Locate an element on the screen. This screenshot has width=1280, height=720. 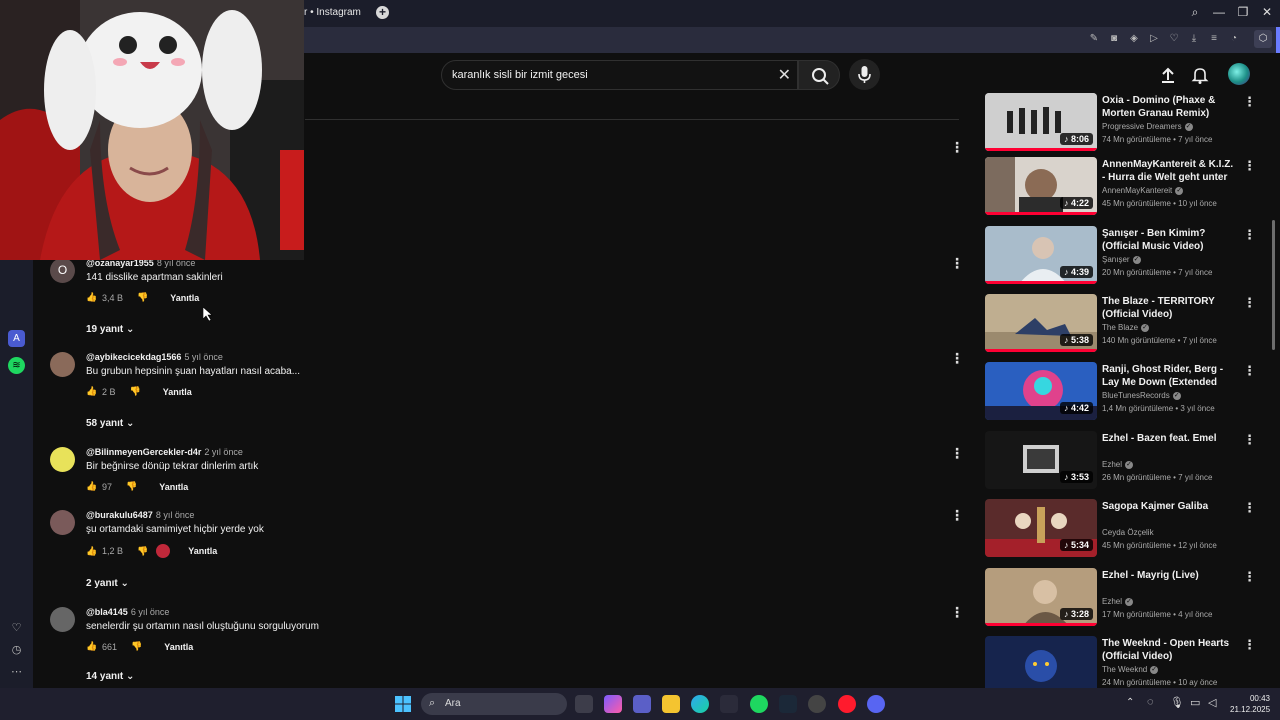
comment-author: @bla4145 is located at coordinates (107, 612).